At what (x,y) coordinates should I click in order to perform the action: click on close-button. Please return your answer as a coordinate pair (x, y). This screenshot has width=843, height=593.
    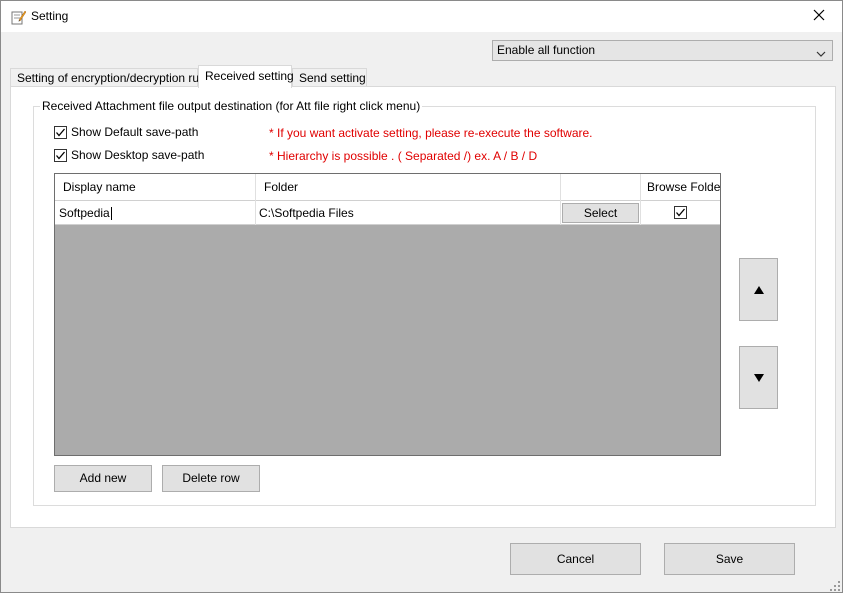
    Looking at the image, I should click on (819, 16).